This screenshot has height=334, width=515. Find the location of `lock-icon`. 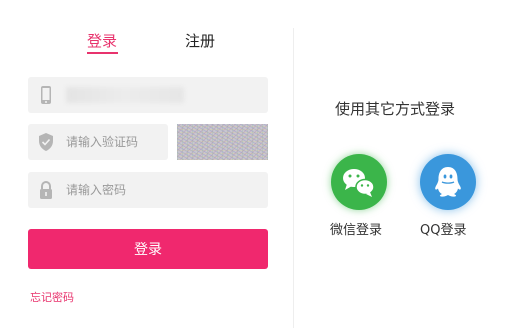

lock-icon is located at coordinates (46, 190).